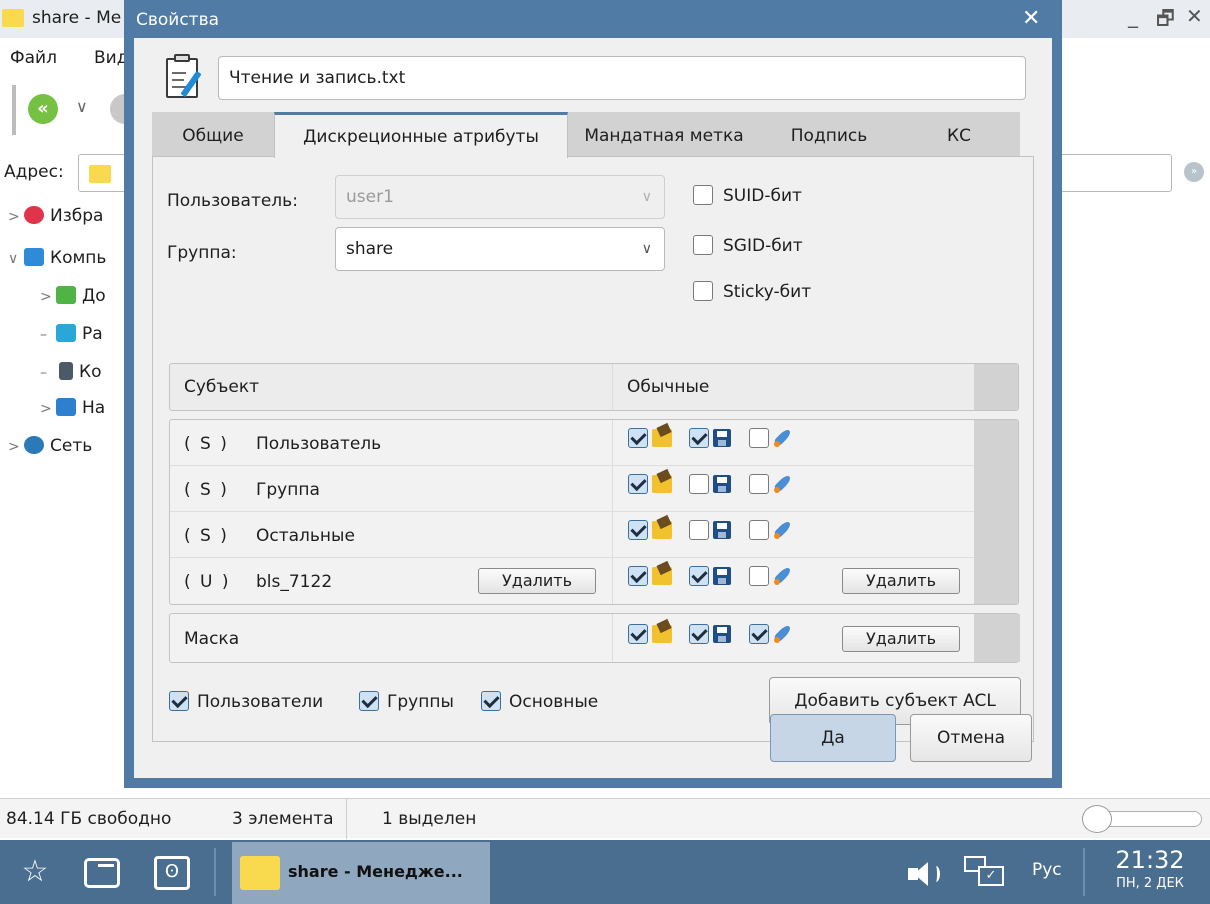 Image resolution: width=1210 pixels, height=904 pixels. Describe the element at coordinates (664, 135) in the screenshot. I see `tab-mandatory-label: Мандатная метка` at that location.